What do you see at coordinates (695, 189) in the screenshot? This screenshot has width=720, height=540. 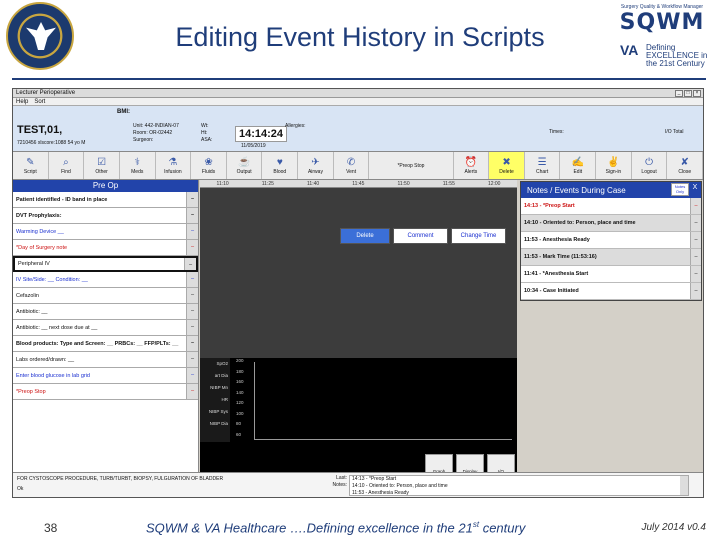 I see `notes-close-button: X` at bounding box center [695, 189].